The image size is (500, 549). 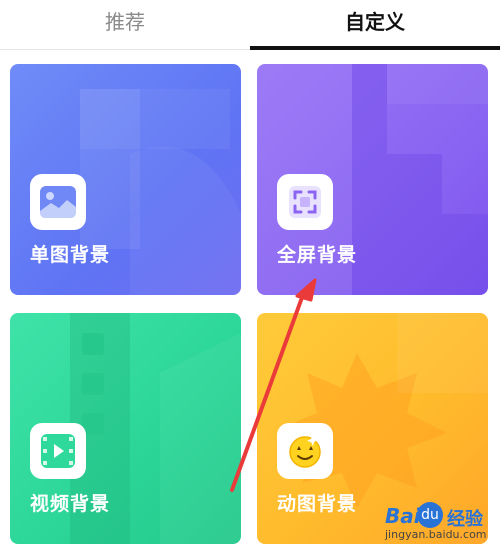 I want to click on video-play-icon, so click(x=58, y=451).